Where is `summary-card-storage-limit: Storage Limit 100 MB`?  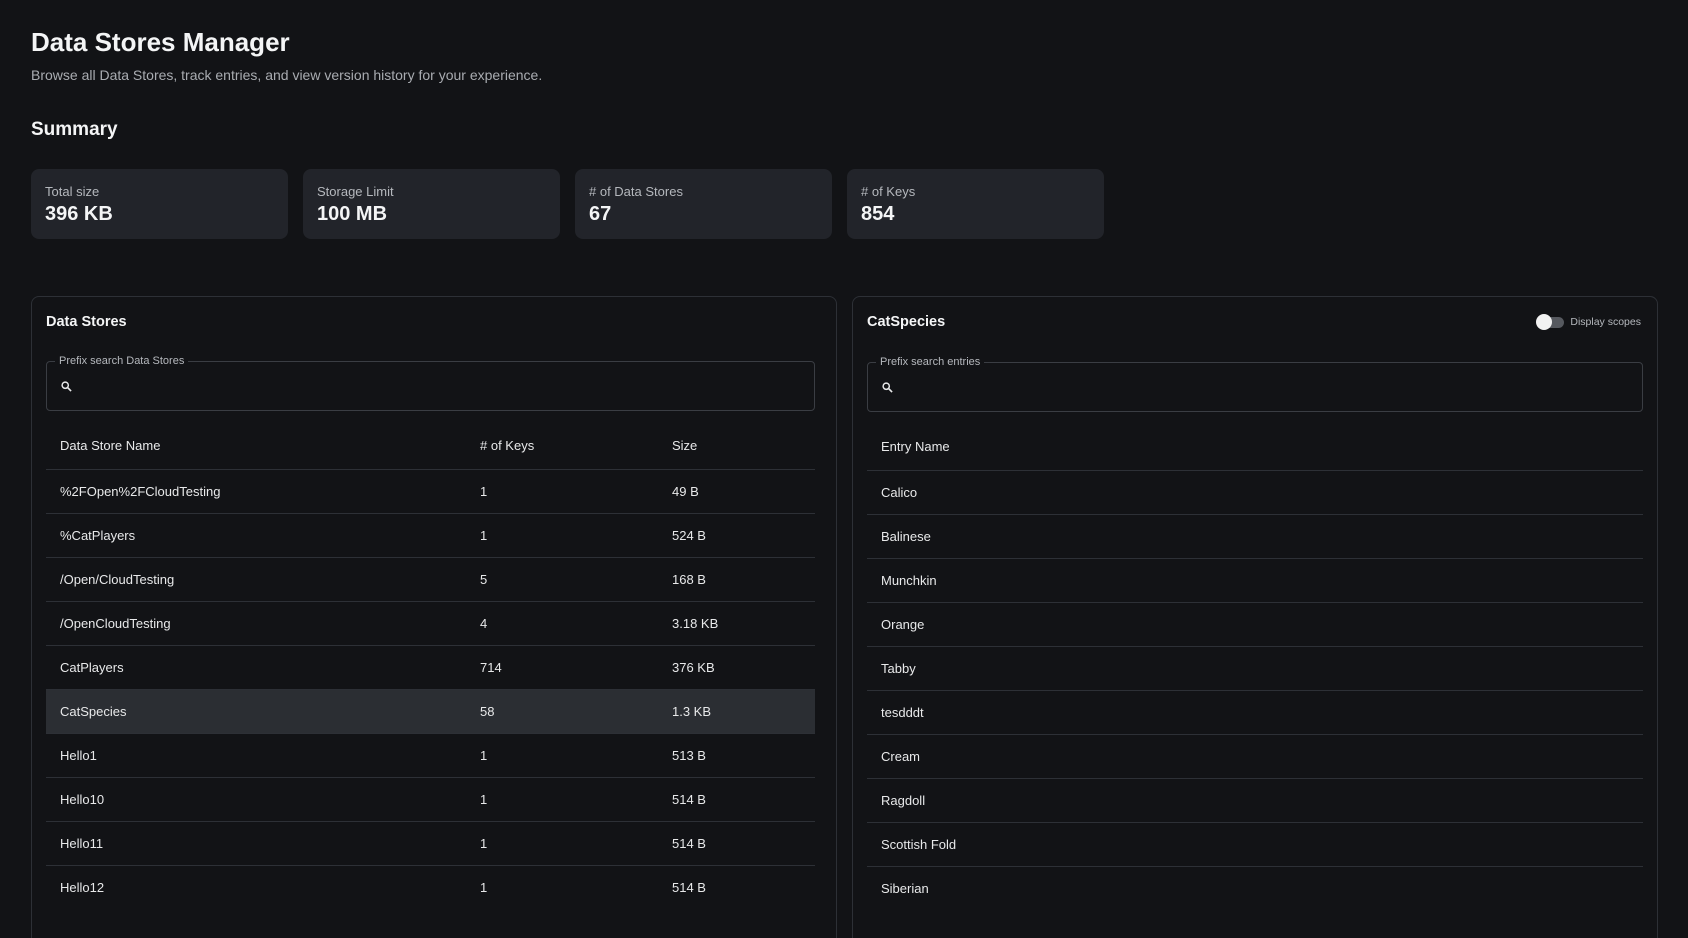 summary-card-storage-limit: Storage Limit 100 MB is located at coordinates (431, 204).